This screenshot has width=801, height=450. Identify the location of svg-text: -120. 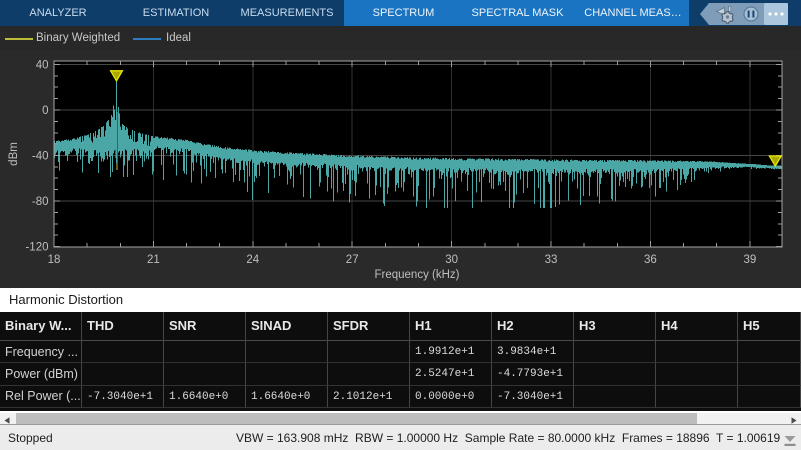
(36, 248).